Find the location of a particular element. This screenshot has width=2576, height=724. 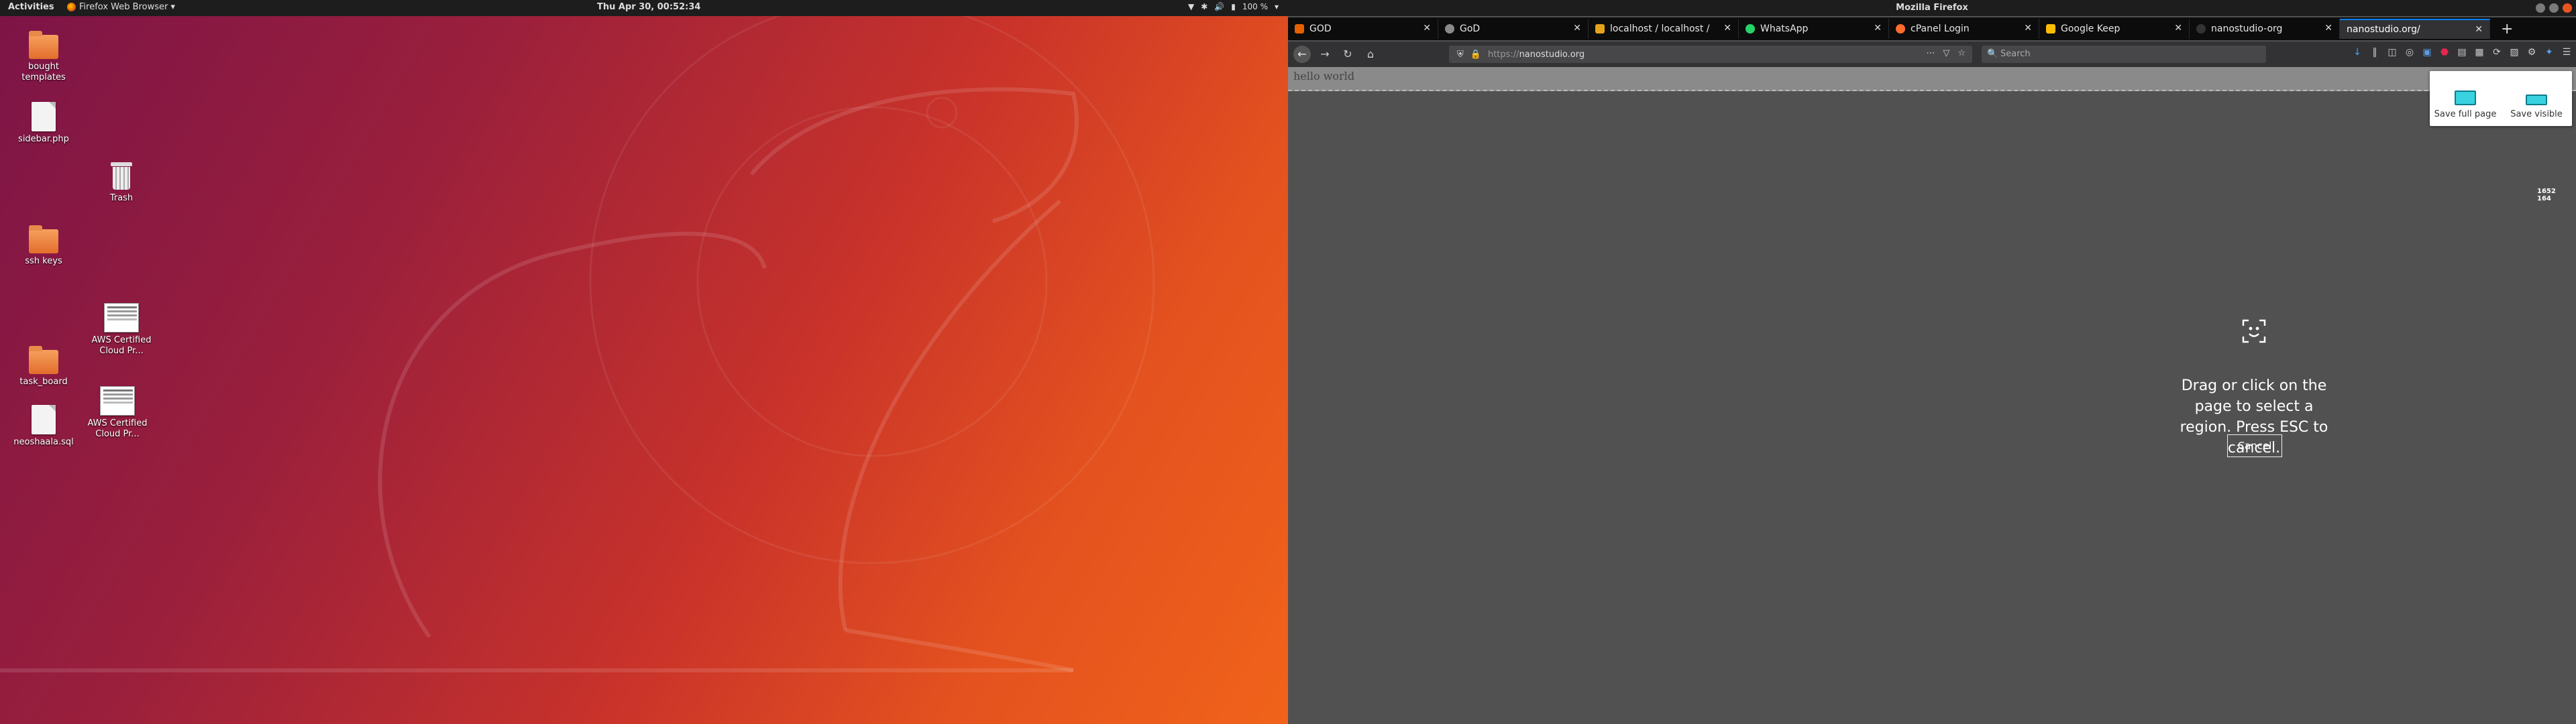

firefox-icon is located at coordinates (71, 7).